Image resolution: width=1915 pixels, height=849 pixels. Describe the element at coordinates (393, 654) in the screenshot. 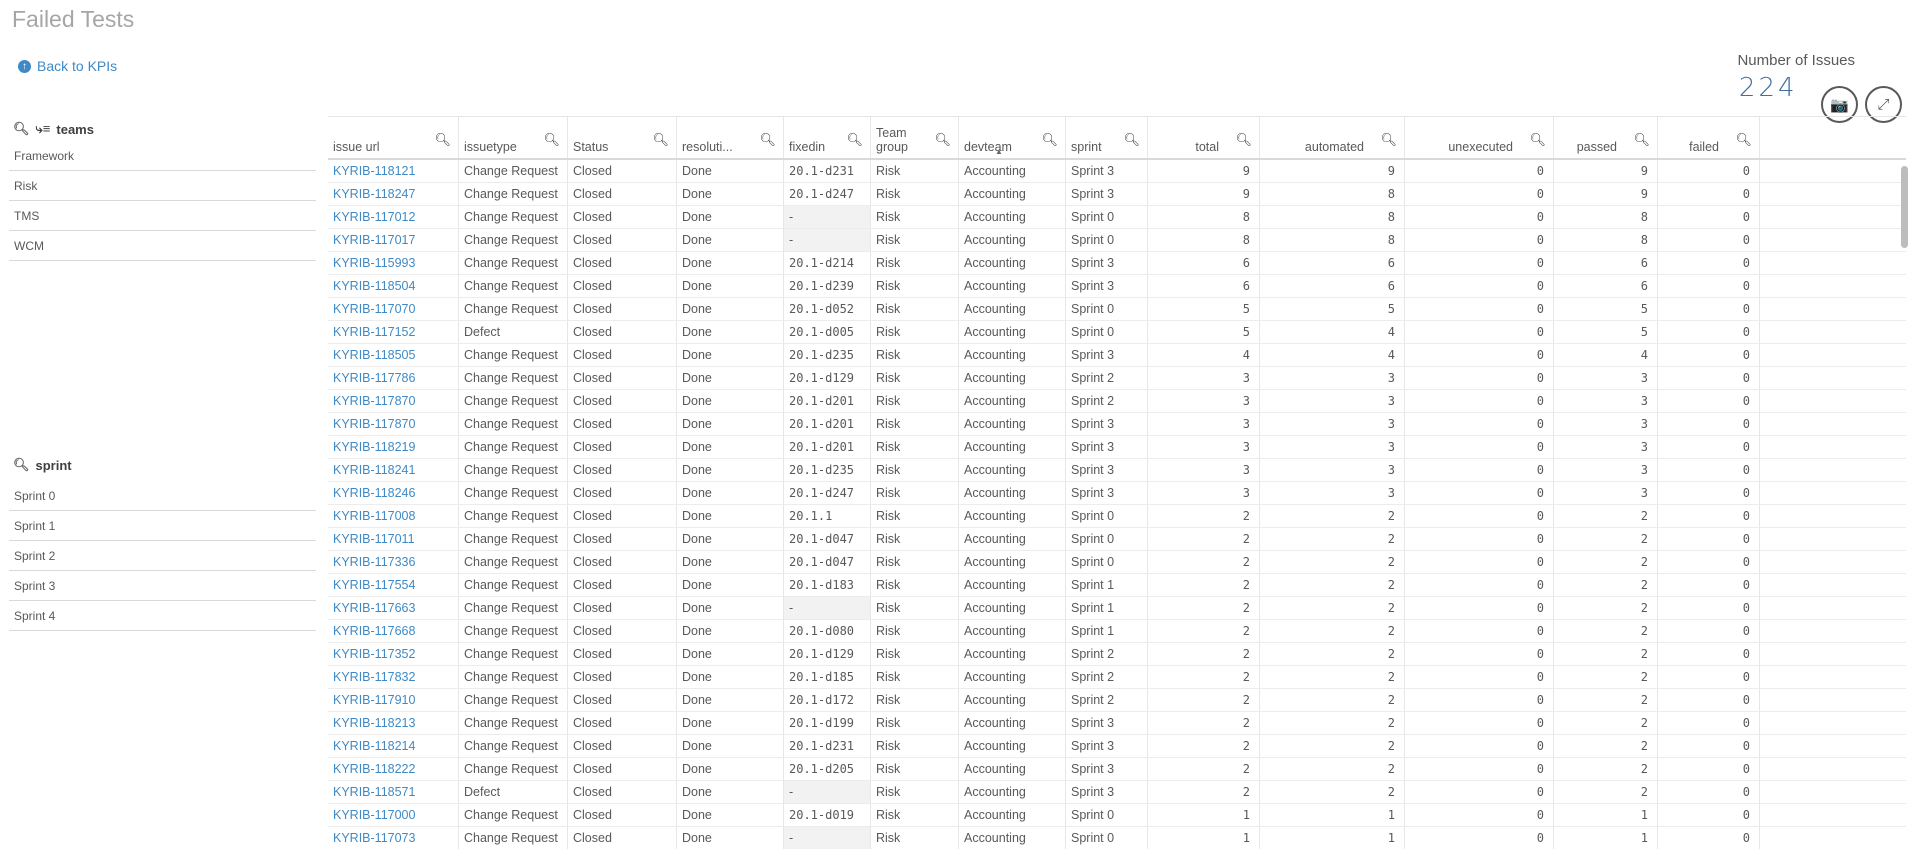

I see `issue-link: KYRIB-117352` at that location.